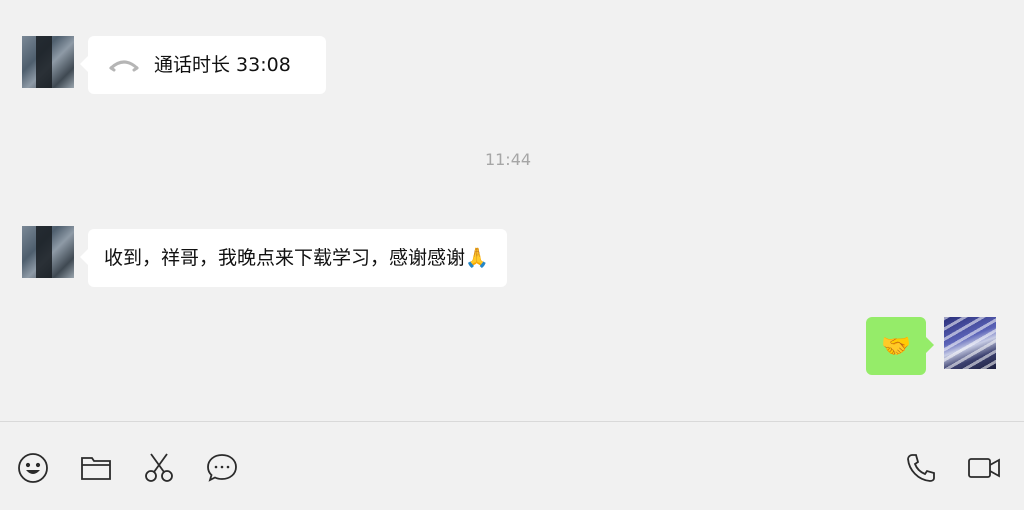 The height and width of the screenshot is (510, 1024). I want to click on call-duration-text: 通话时长 33:08, so click(222, 65).